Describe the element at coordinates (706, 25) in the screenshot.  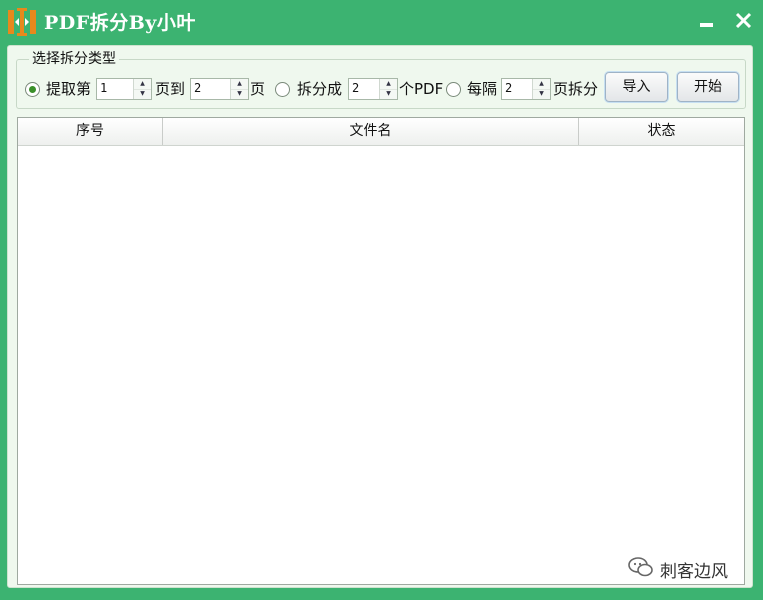
I see `minimize-icon` at that location.